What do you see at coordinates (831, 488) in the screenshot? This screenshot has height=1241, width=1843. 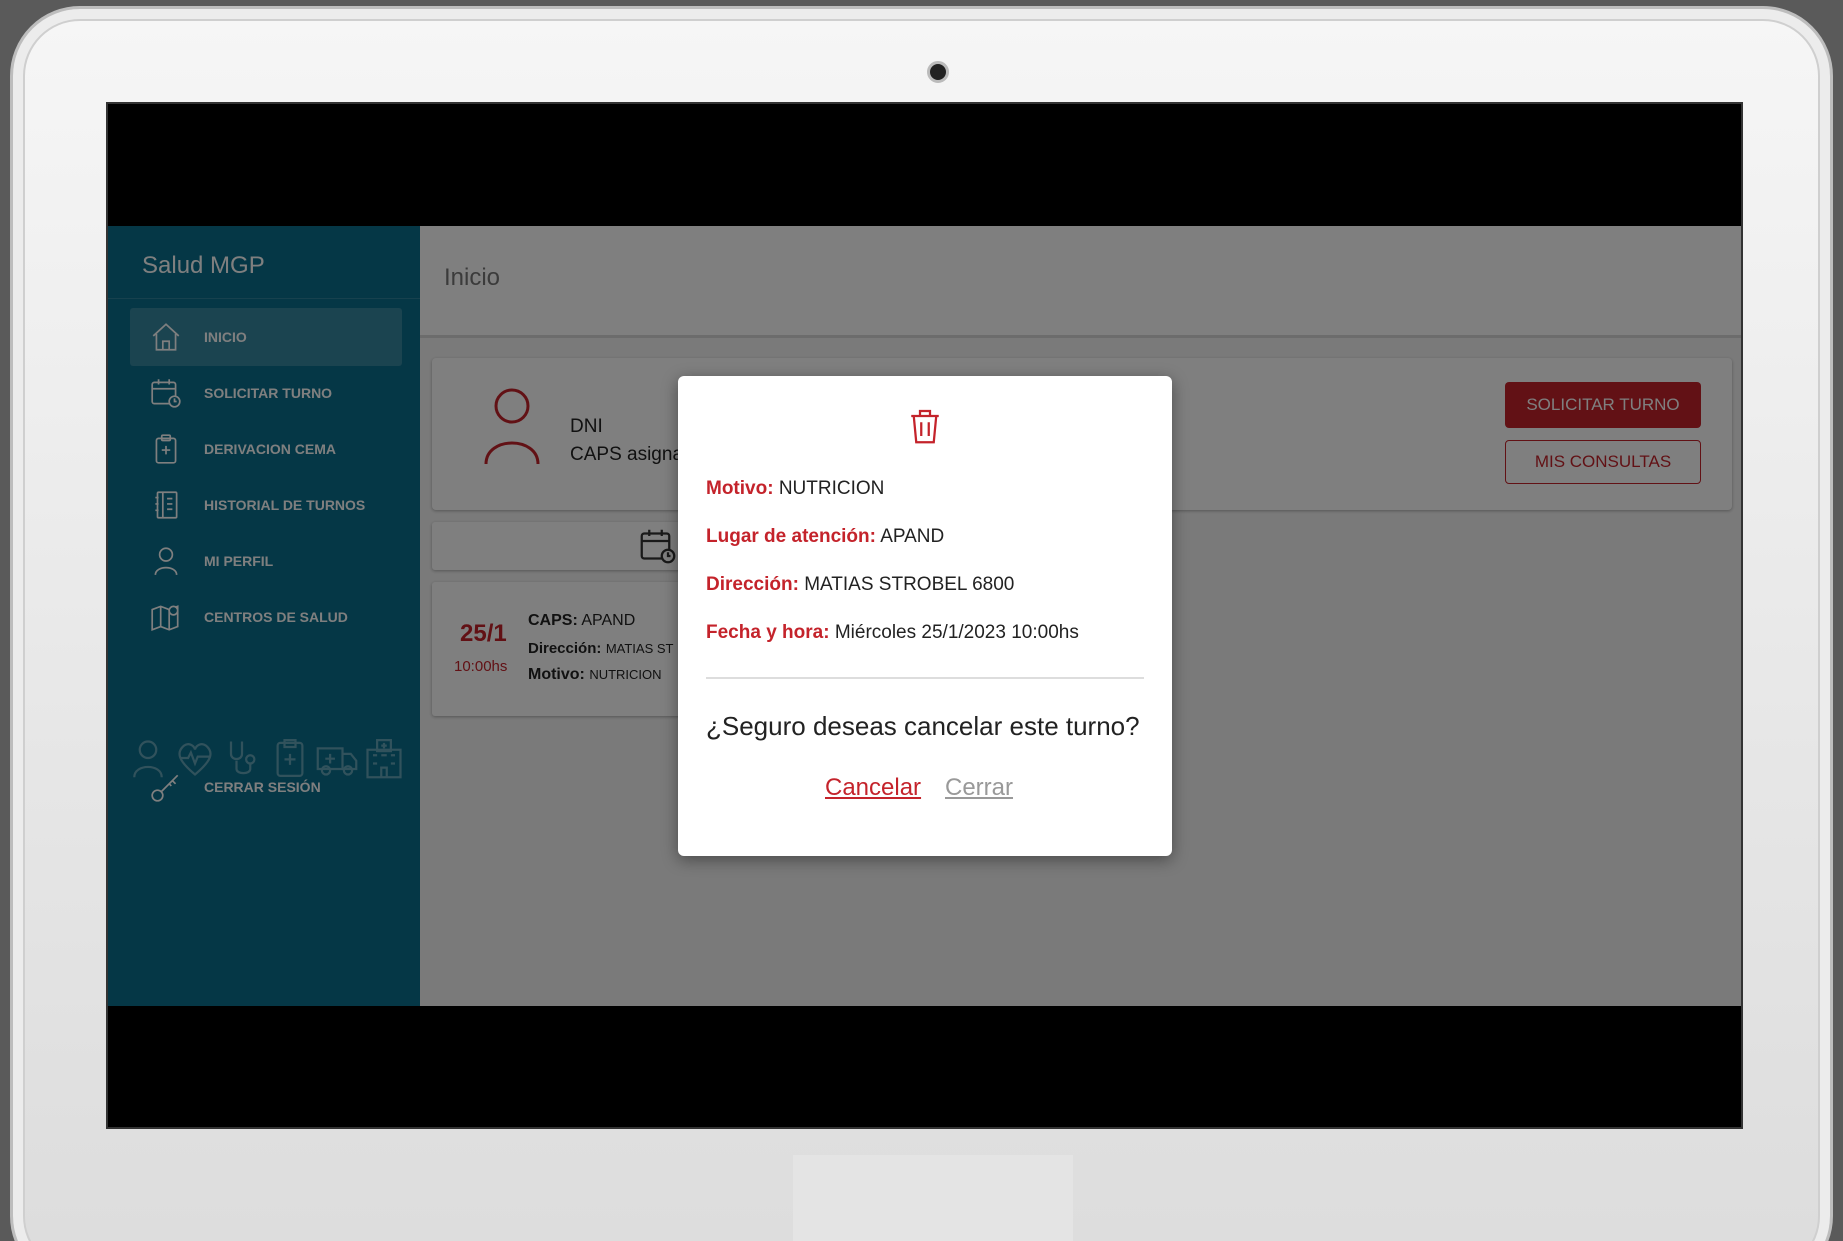 I see `dialog-reason-value: NUTRICION` at bounding box center [831, 488].